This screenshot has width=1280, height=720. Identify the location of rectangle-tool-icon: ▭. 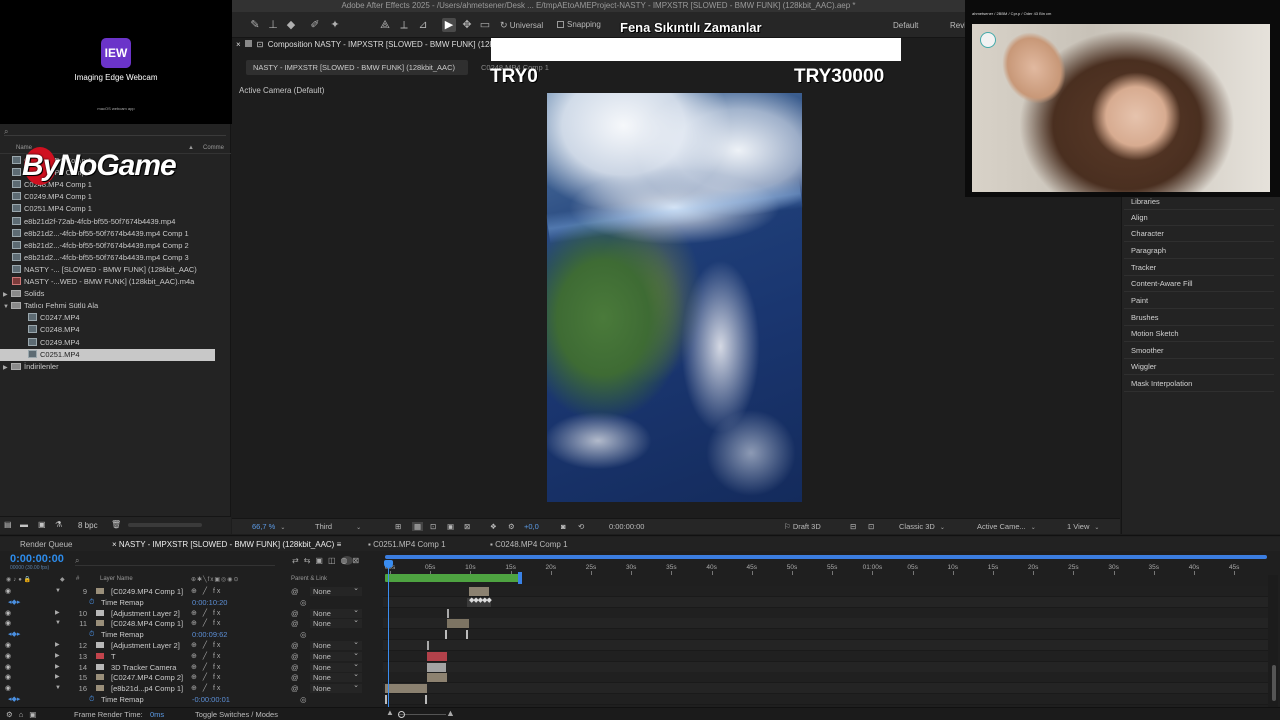
(485, 25).